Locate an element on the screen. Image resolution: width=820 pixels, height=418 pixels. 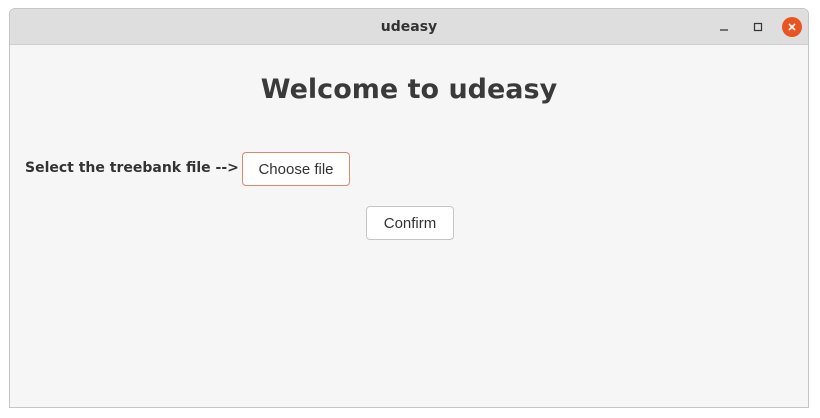
window-title: udeasy is located at coordinates (409, 27).